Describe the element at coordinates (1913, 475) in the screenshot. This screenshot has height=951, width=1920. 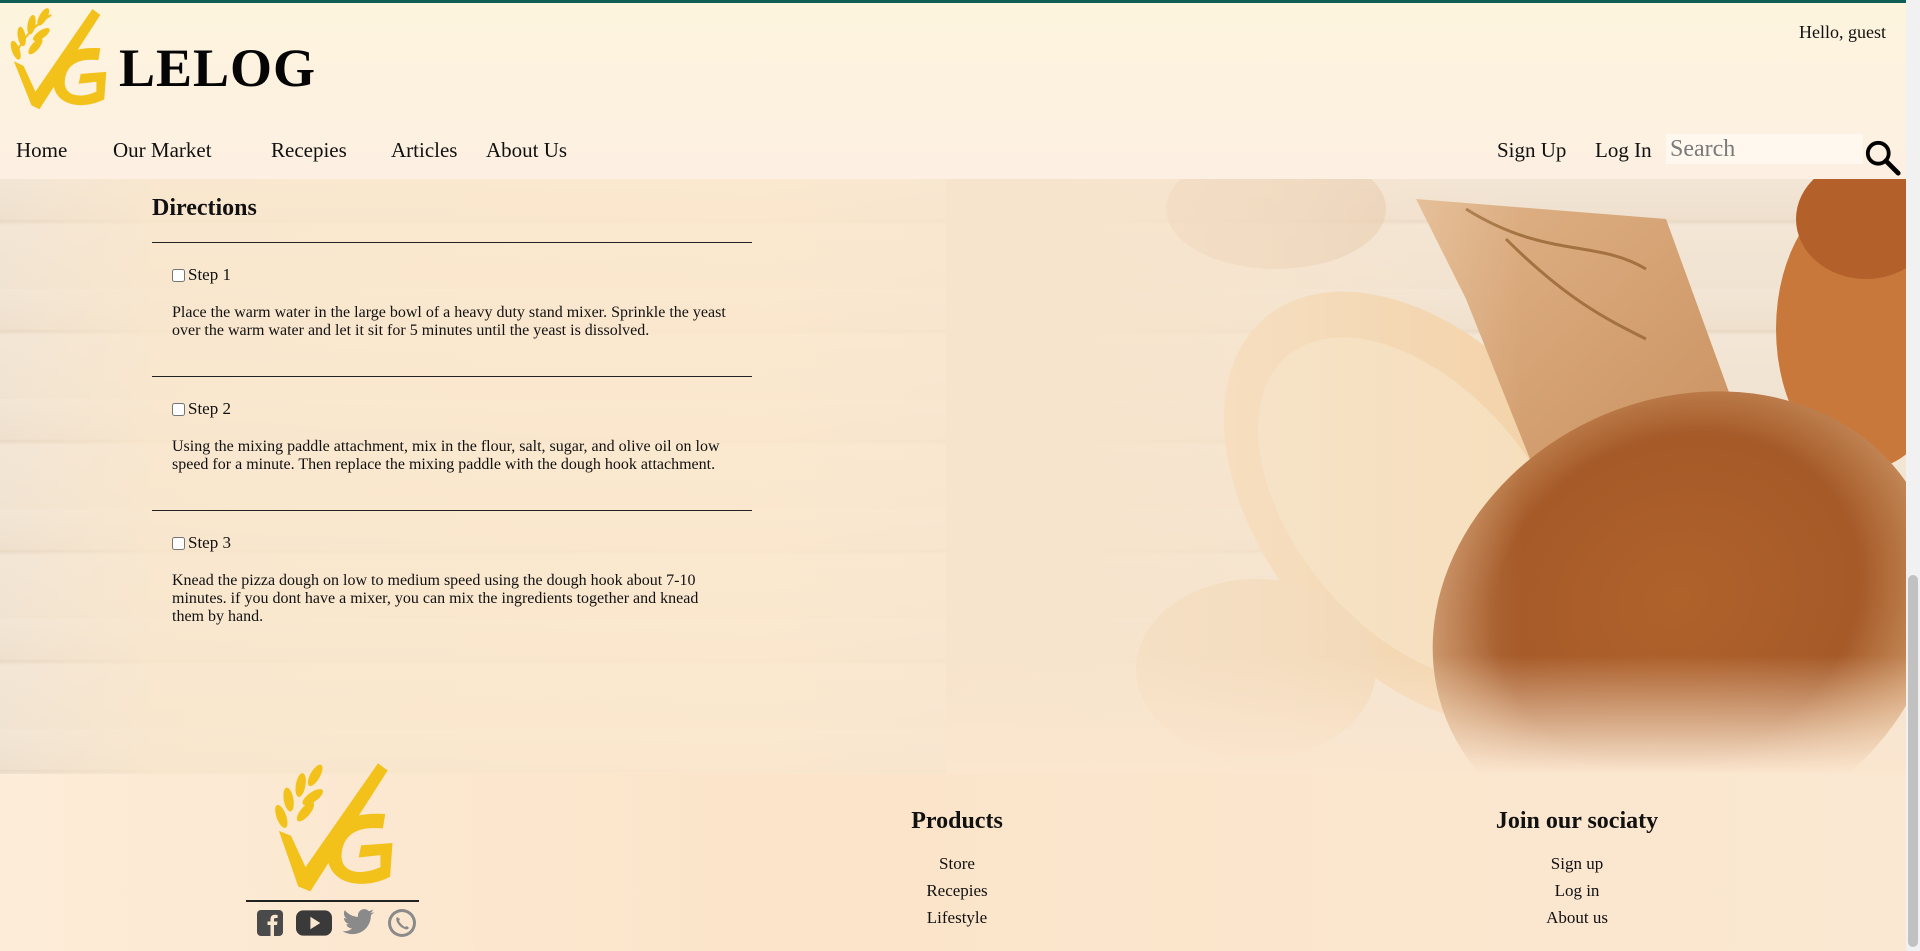
I see `page-scrollbar` at that location.